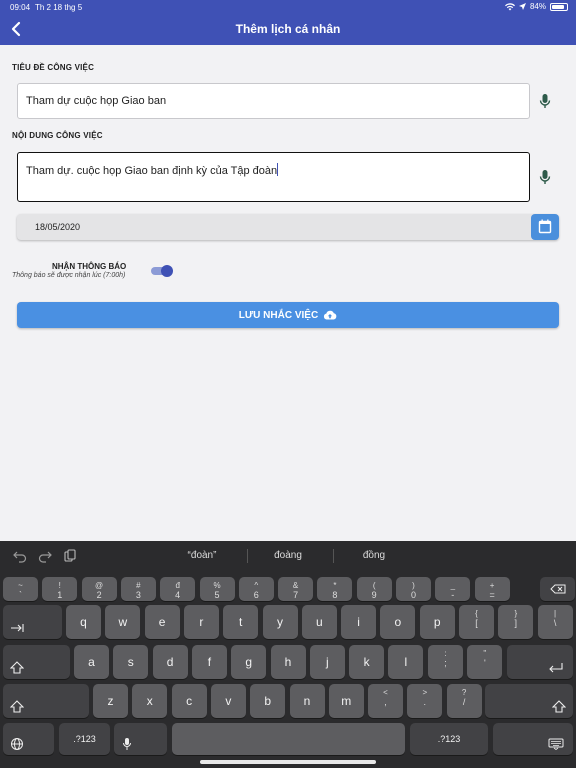 This screenshot has width=576, height=768. I want to click on key-label: -, so click(453, 595).